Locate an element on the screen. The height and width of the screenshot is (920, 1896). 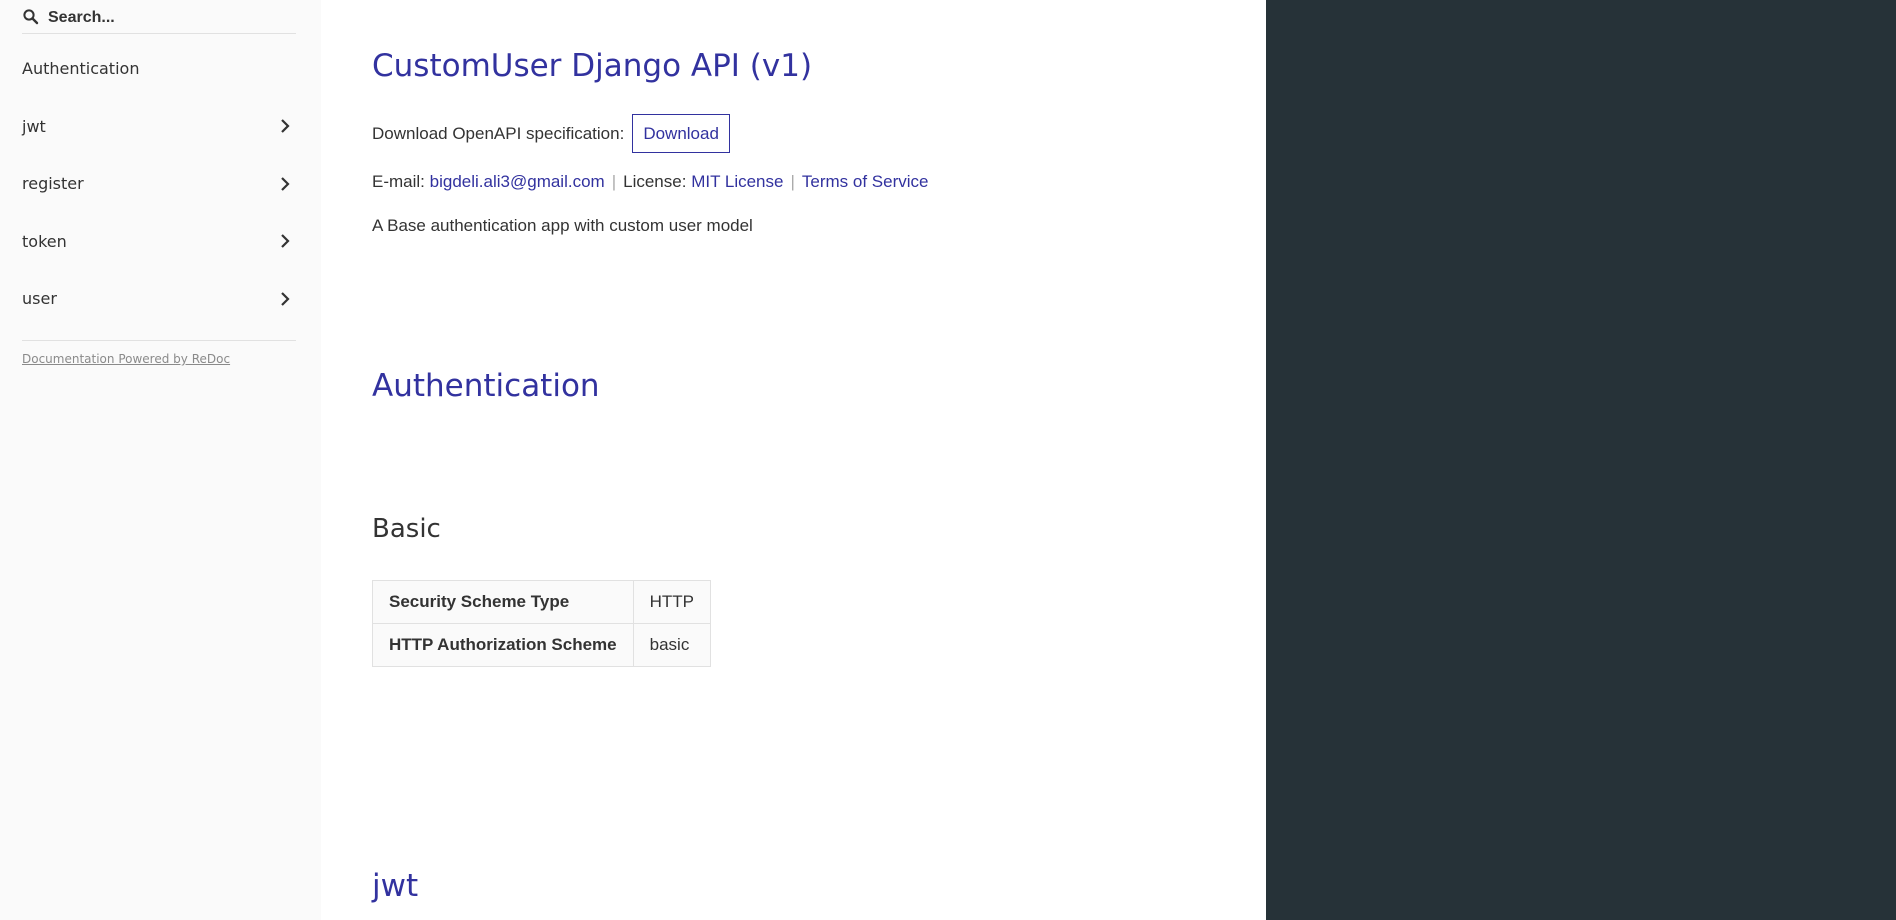
sidebar-item-token: token is located at coordinates (160, 242).